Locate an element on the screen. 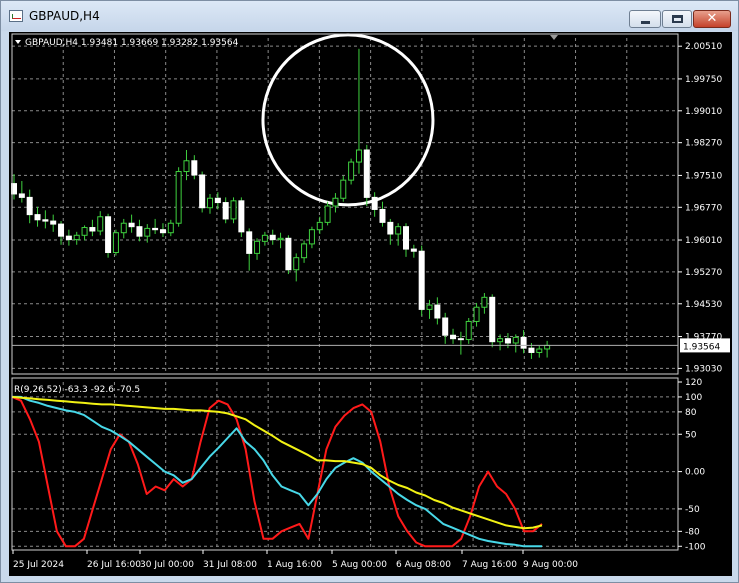 This screenshot has height=583, width=739. price-axis-label: 1.98270 is located at coordinates (703, 144).